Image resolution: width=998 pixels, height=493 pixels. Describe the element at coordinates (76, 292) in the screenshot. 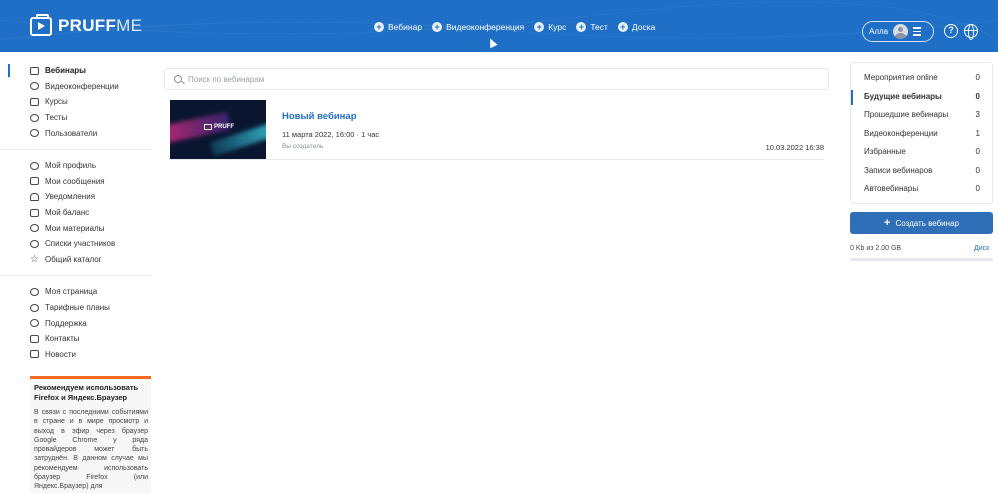

I see `sidebar-item-my-page: Моя страница` at that location.